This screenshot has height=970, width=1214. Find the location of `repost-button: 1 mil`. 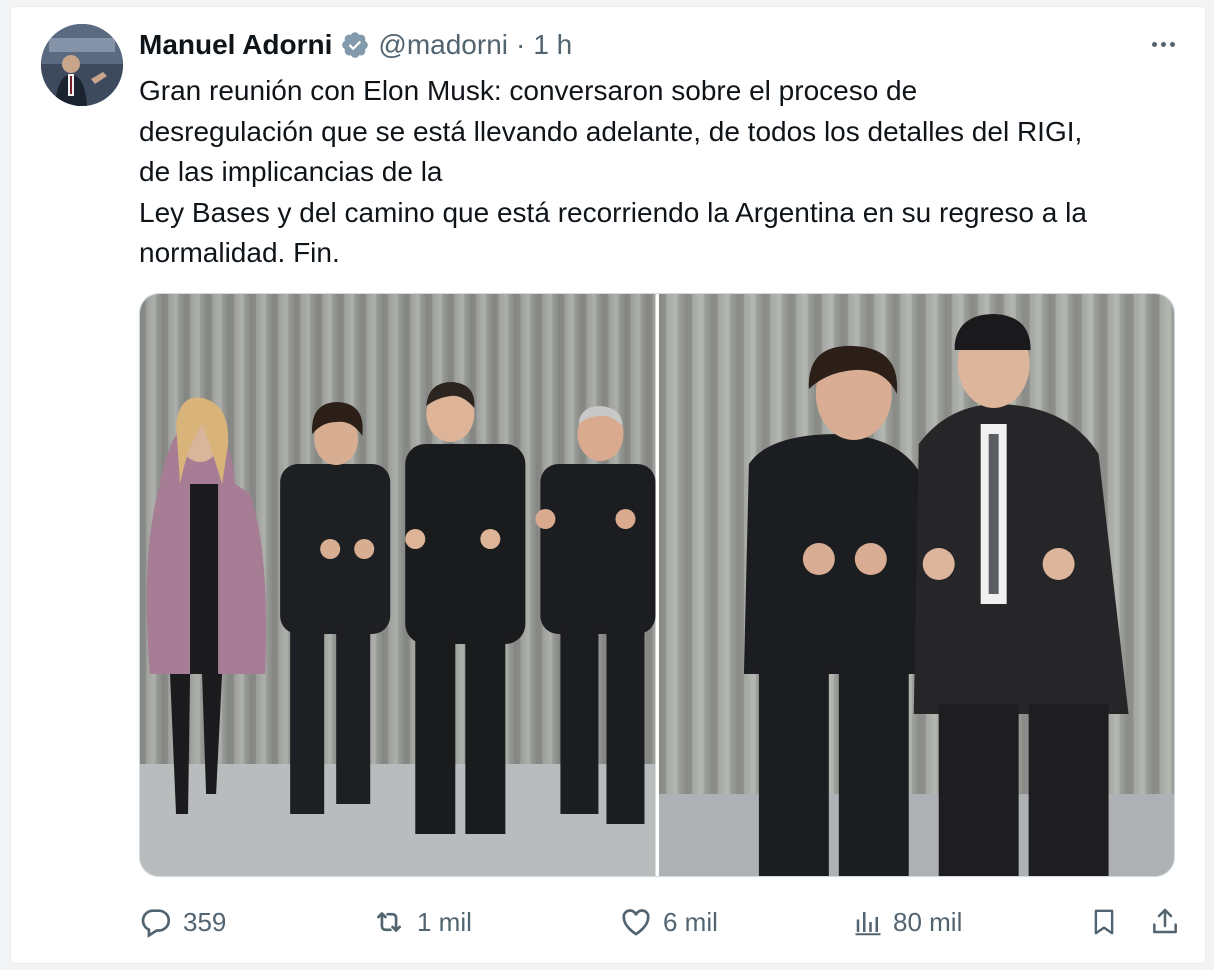

repost-button: 1 mil is located at coordinates (421, 922).